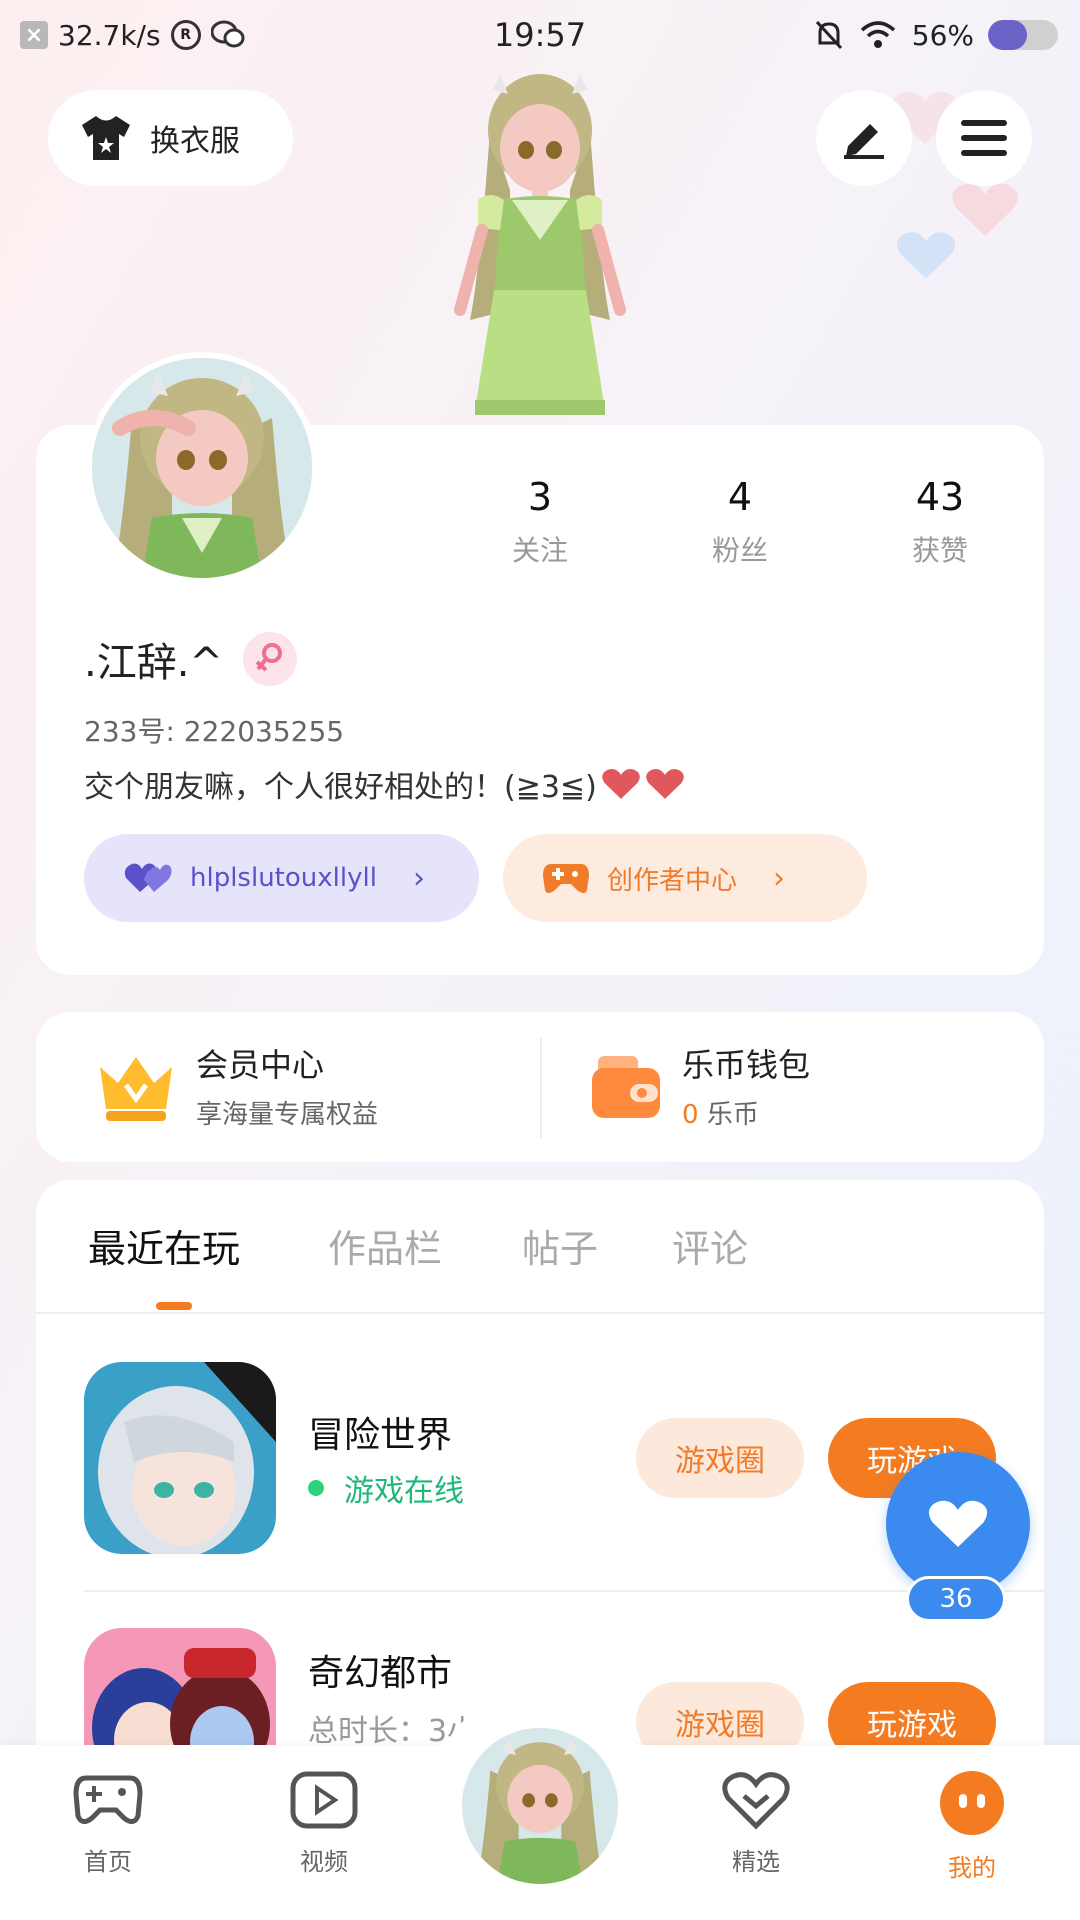  Describe the element at coordinates (380, 1673) in the screenshot. I see `game-name: 奇幻都市` at that location.